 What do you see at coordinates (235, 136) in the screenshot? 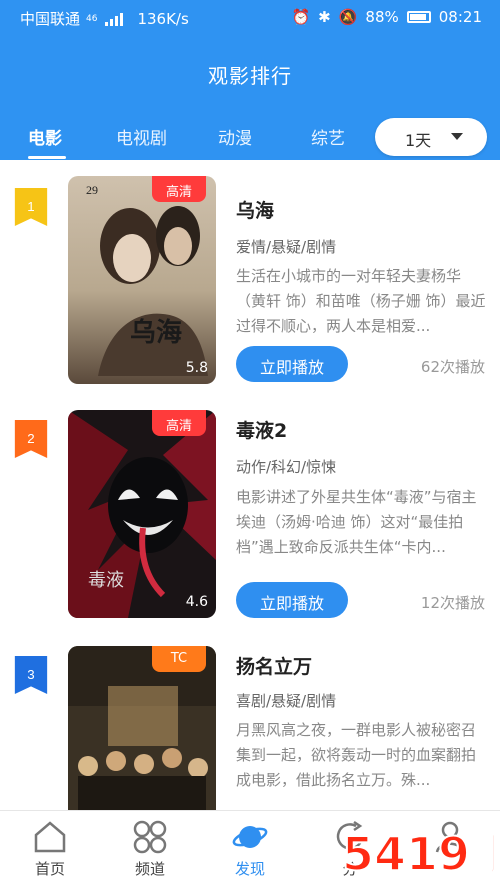
I see `tab-anime: 动漫` at bounding box center [235, 136].